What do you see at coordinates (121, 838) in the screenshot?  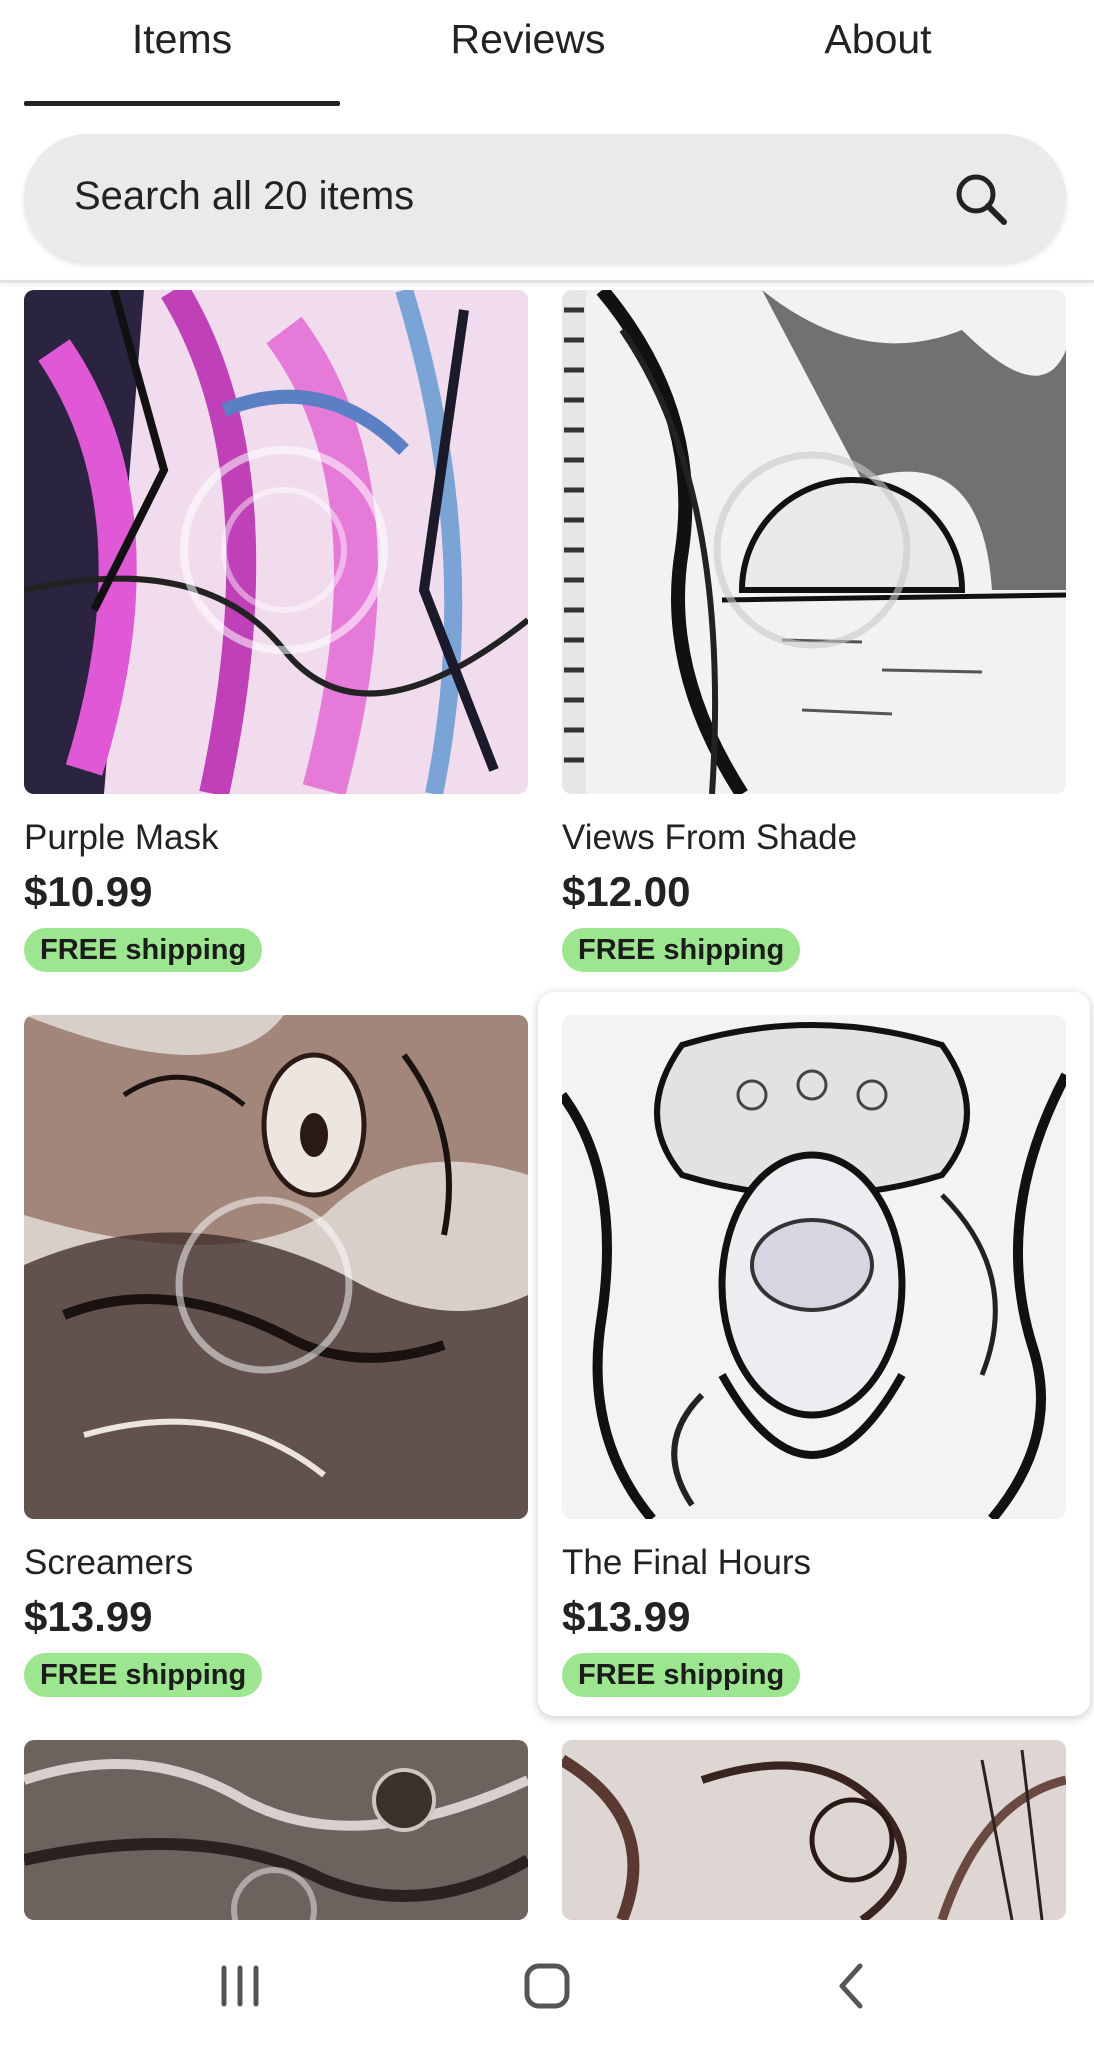 I see `listing-title: Purple Mask` at bounding box center [121, 838].